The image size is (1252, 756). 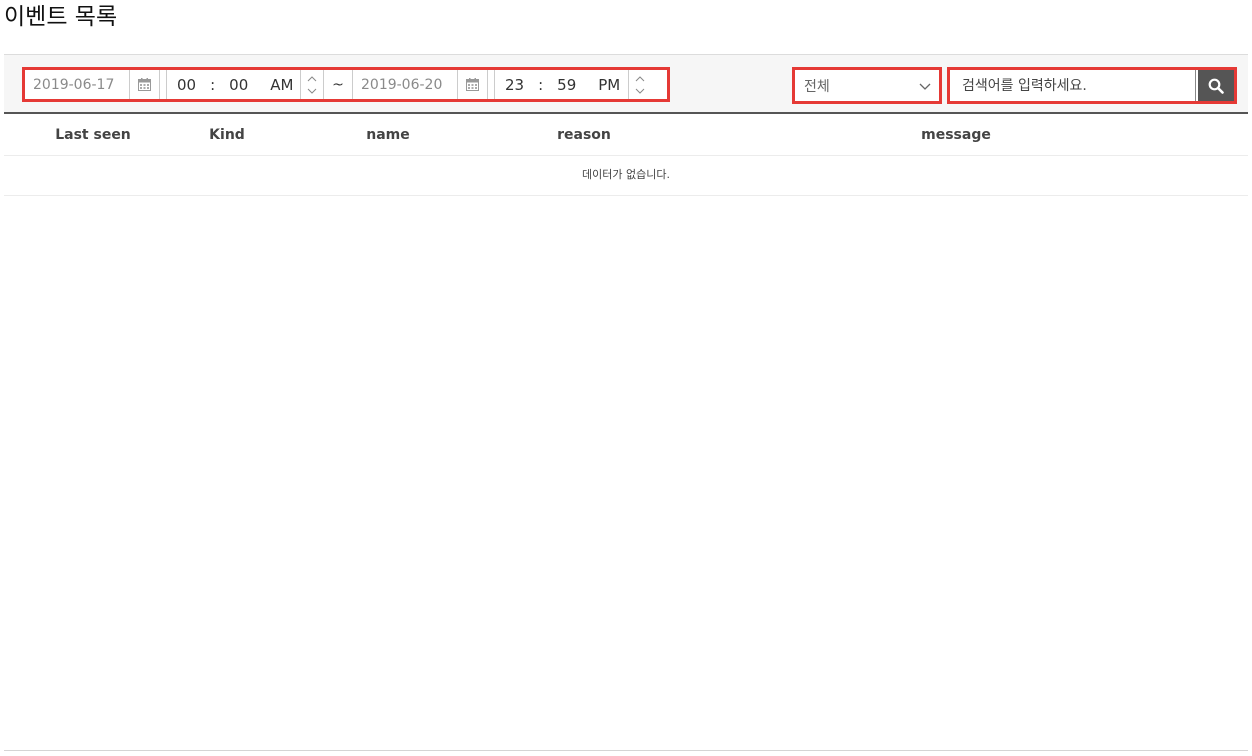 What do you see at coordinates (281, 85) in the screenshot?
I see `start-ampm: AM` at bounding box center [281, 85].